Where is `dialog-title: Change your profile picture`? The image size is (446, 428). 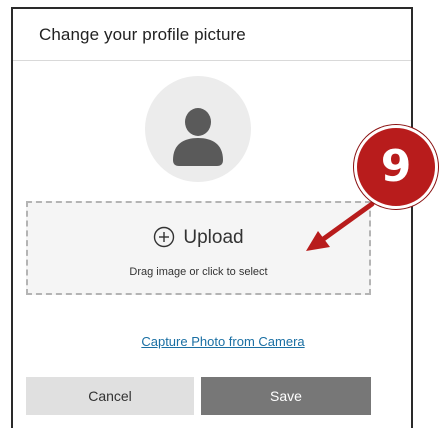 dialog-title: Change your profile picture is located at coordinates (142, 34).